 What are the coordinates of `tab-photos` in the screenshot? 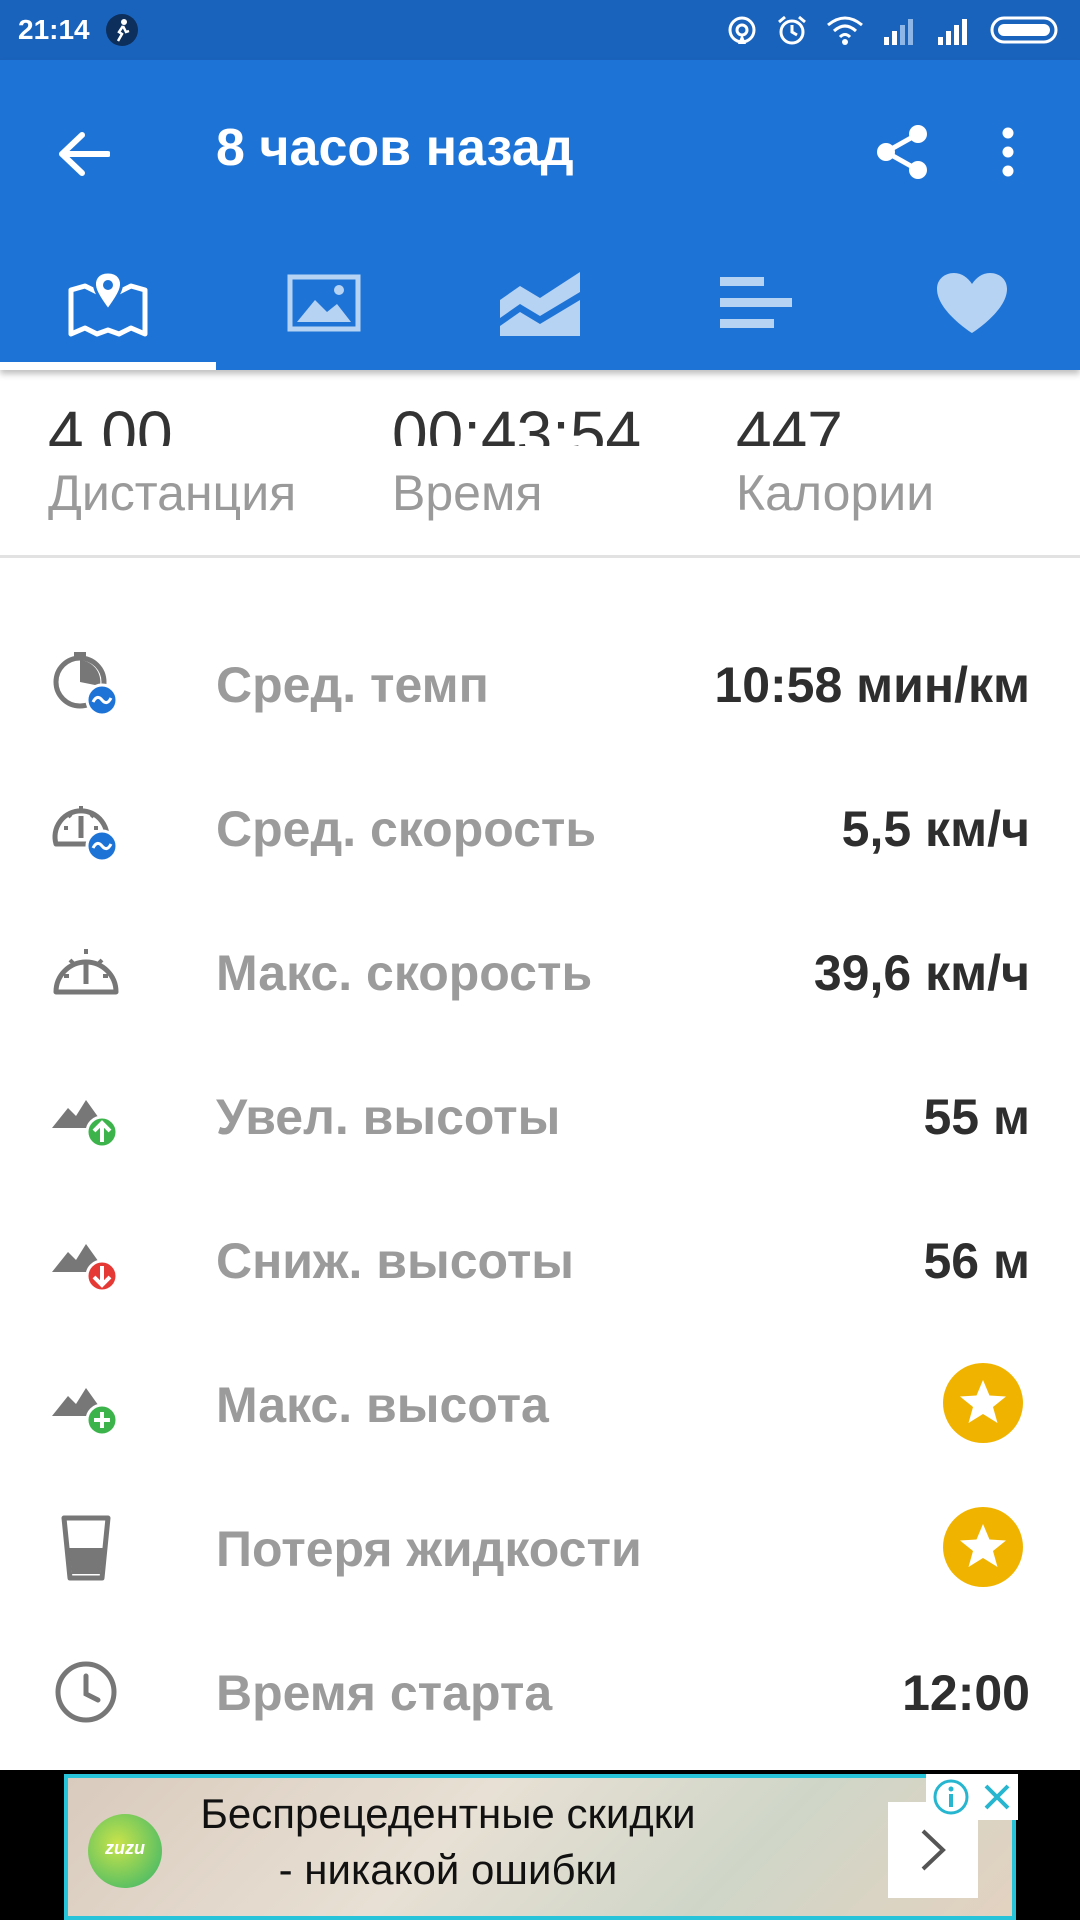 It's located at (324, 303).